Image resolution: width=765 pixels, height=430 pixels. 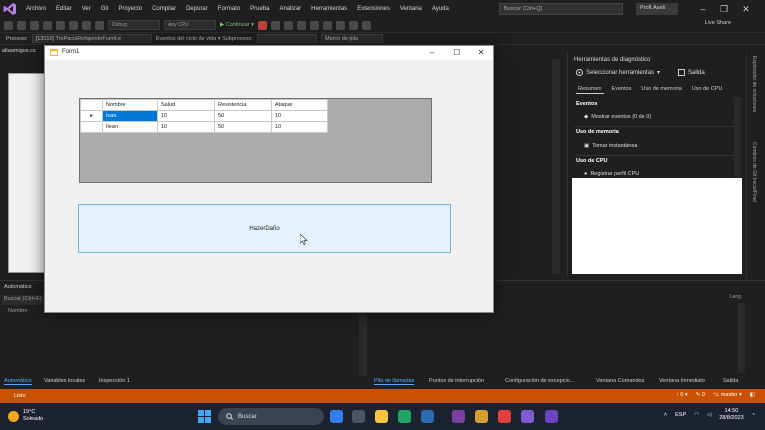 What do you see at coordinates (753, 415) in the screenshot?
I see `notification-icon: ◔` at bounding box center [753, 415].